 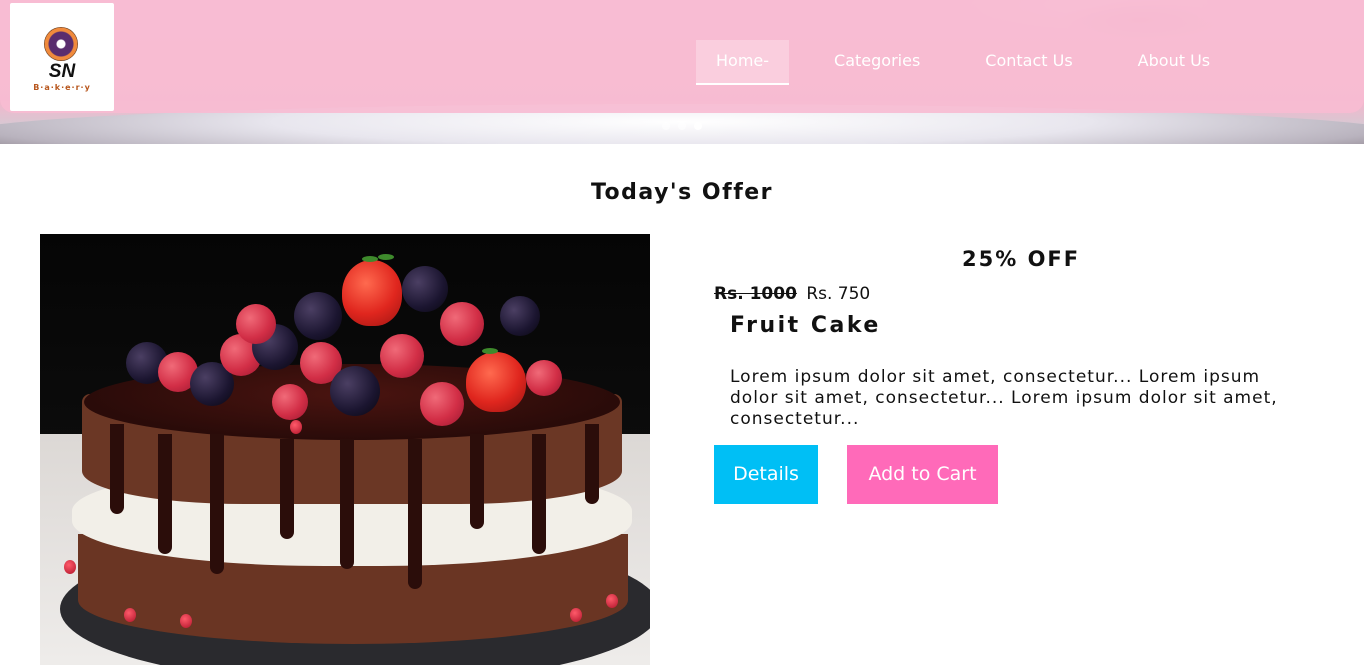 I want to click on old-price: Rs. 1000, so click(x=755, y=294).